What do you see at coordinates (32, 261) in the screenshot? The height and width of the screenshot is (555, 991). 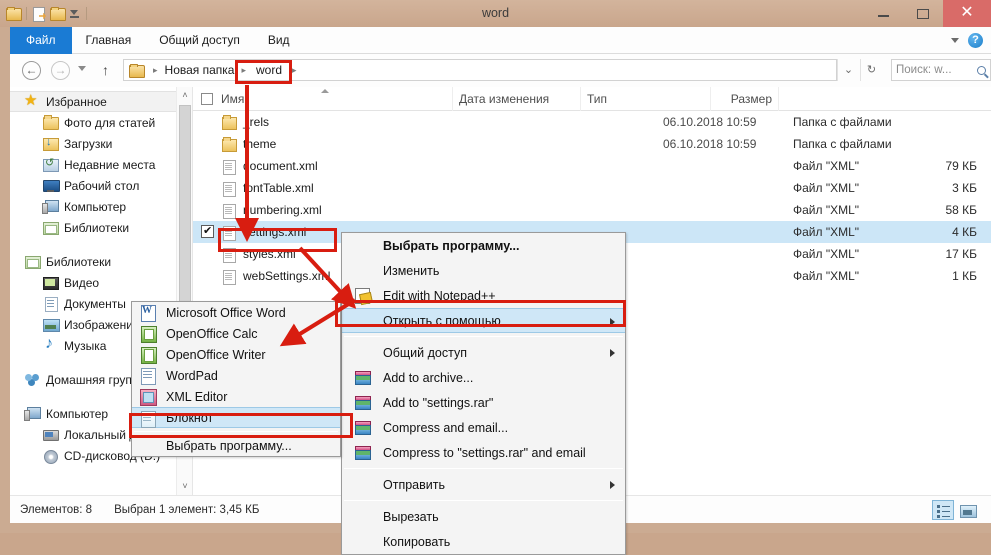 I see `libraries-icon` at bounding box center [32, 261].